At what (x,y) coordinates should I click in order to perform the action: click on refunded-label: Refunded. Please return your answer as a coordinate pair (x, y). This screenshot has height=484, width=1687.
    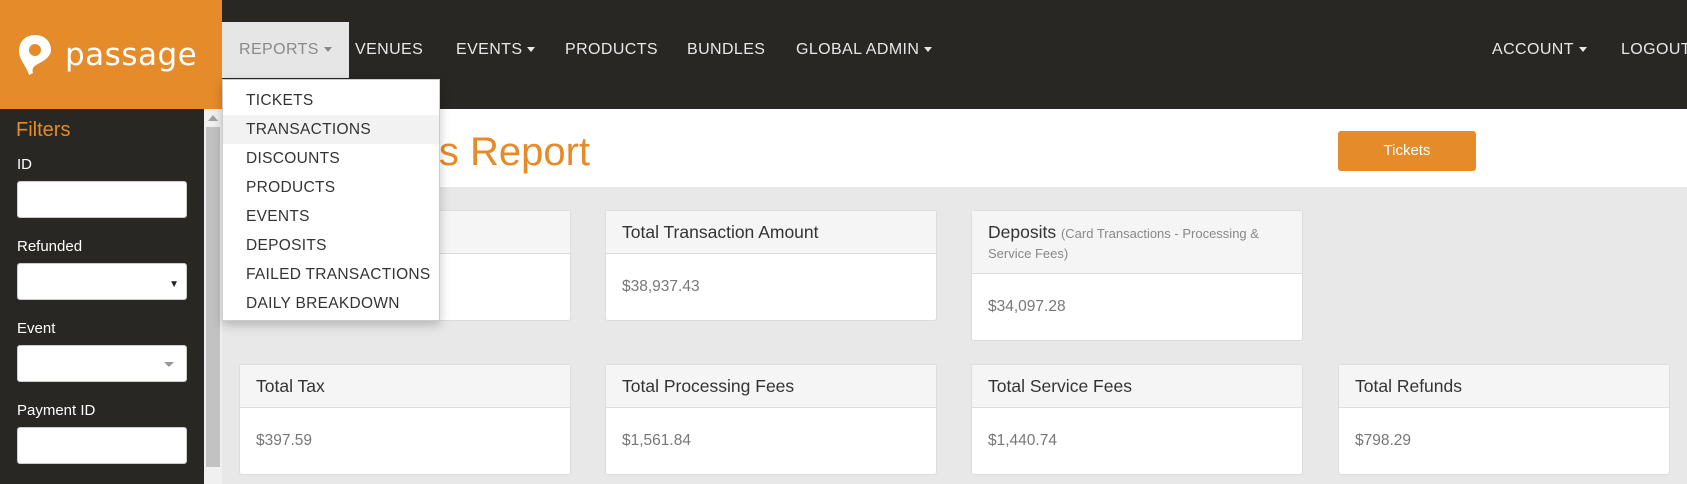
    Looking at the image, I should click on (50, 246).